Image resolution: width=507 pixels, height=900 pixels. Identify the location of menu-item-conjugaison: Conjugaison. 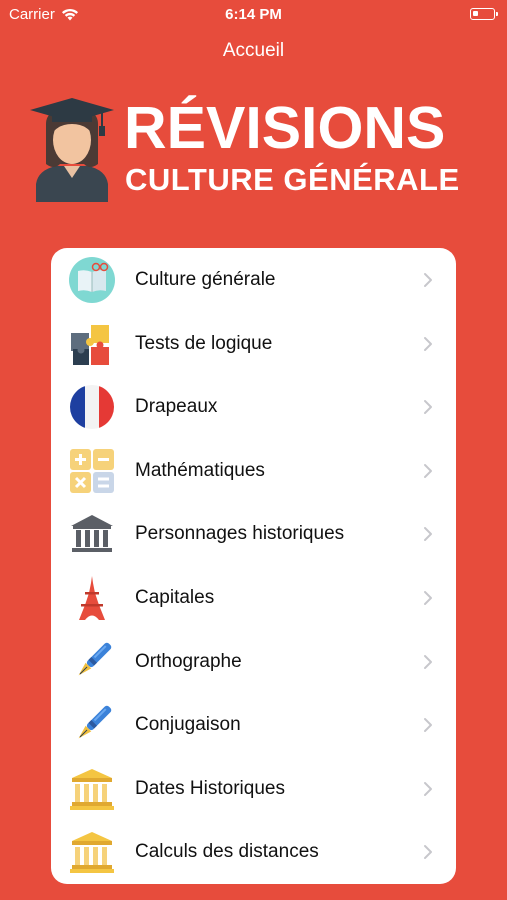
(253, 725).